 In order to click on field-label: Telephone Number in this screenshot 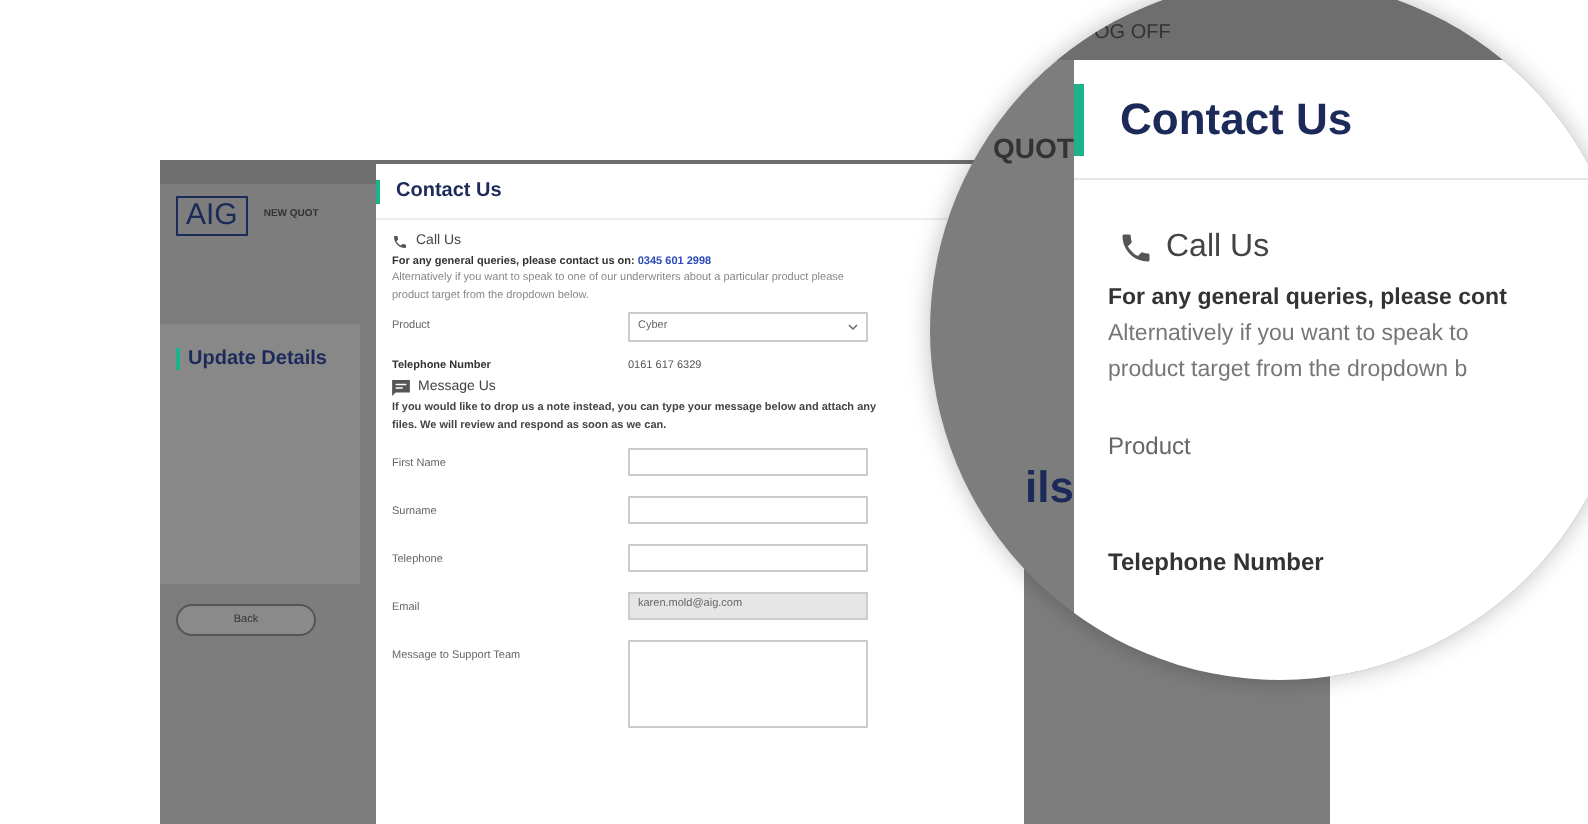, I will do `click(1216, 563)`.